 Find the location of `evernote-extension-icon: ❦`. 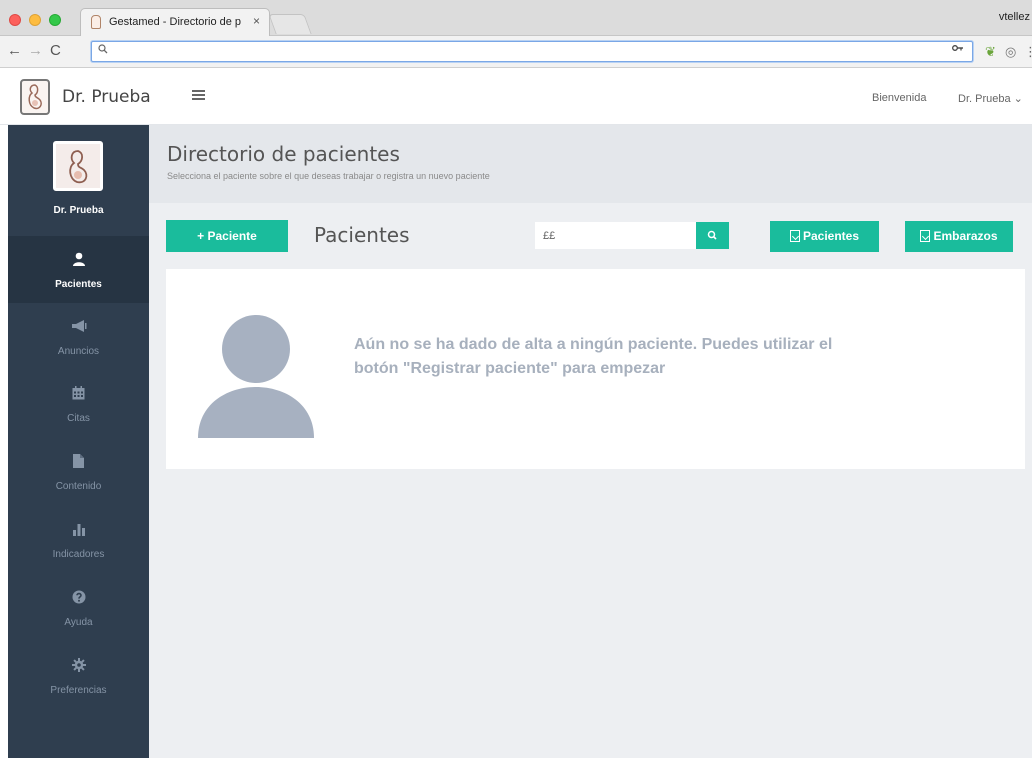

evernote-extension-icon: ❦ is located at coordinates (990, 52).